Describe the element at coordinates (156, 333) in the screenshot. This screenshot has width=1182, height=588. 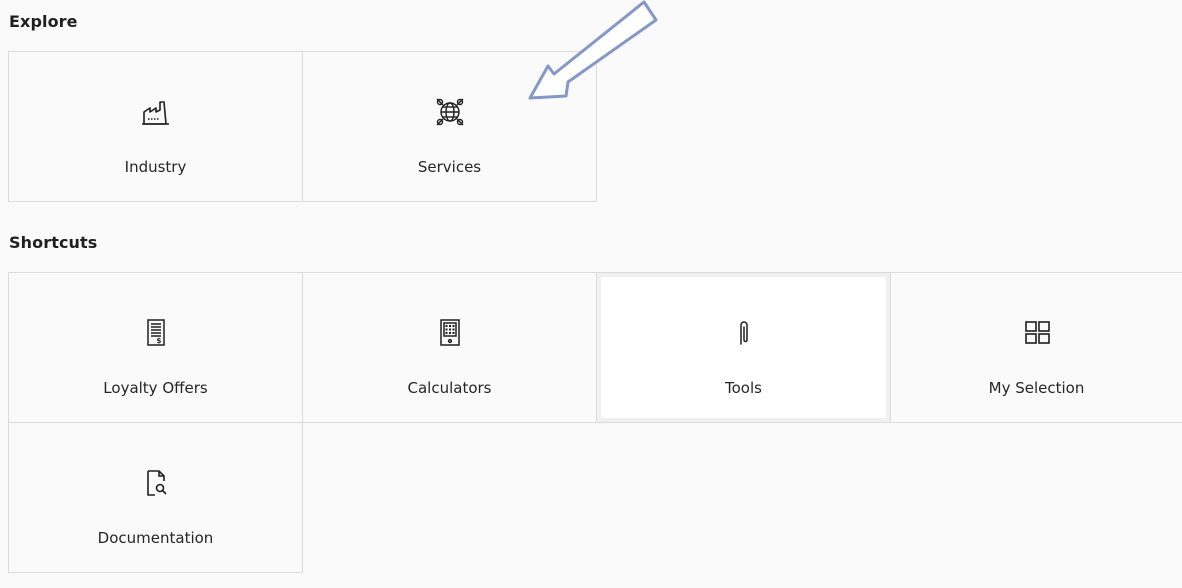
I see `price-list-icon: $` at that location.